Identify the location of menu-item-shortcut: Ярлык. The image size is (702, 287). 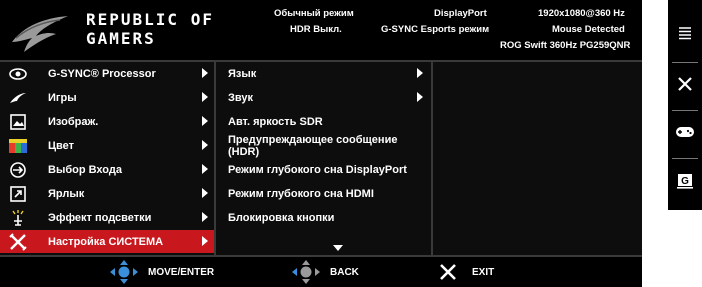
(107, 193).